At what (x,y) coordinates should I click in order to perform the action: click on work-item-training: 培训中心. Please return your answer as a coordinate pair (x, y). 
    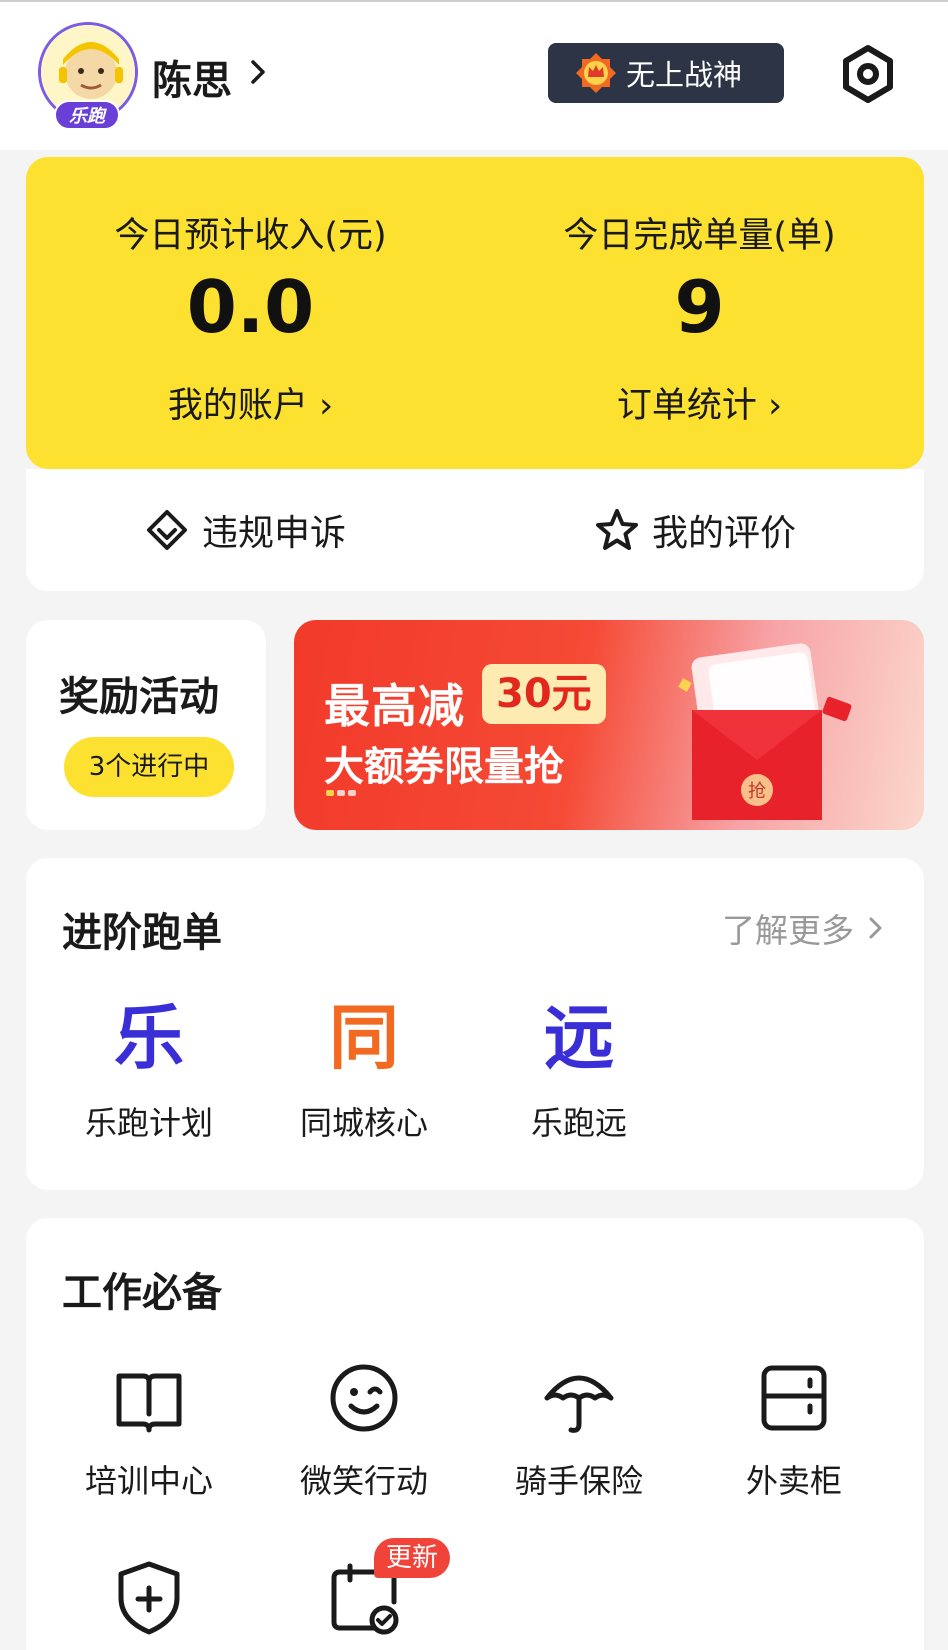
    Looking at the image, I should click on (149, 1430).